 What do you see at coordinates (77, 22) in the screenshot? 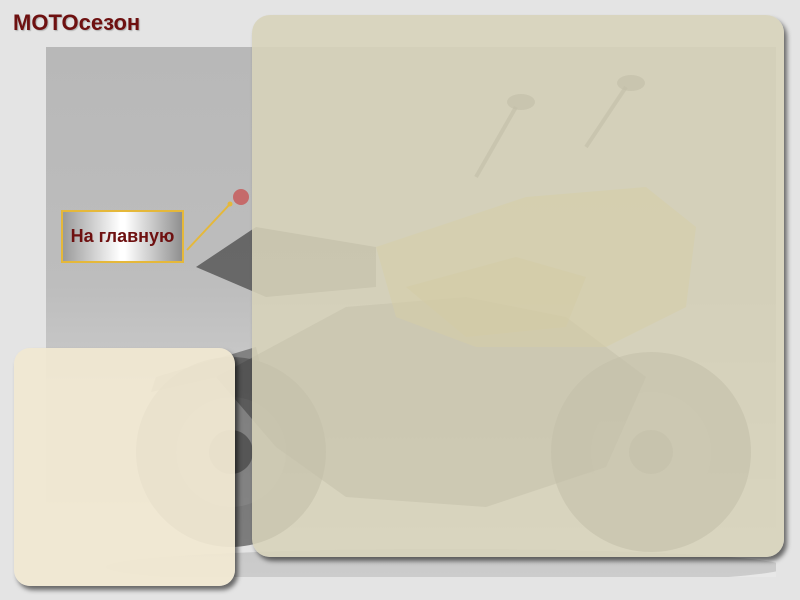
I see `site-title: MOTOсезон` at bounding box center [77, 22].